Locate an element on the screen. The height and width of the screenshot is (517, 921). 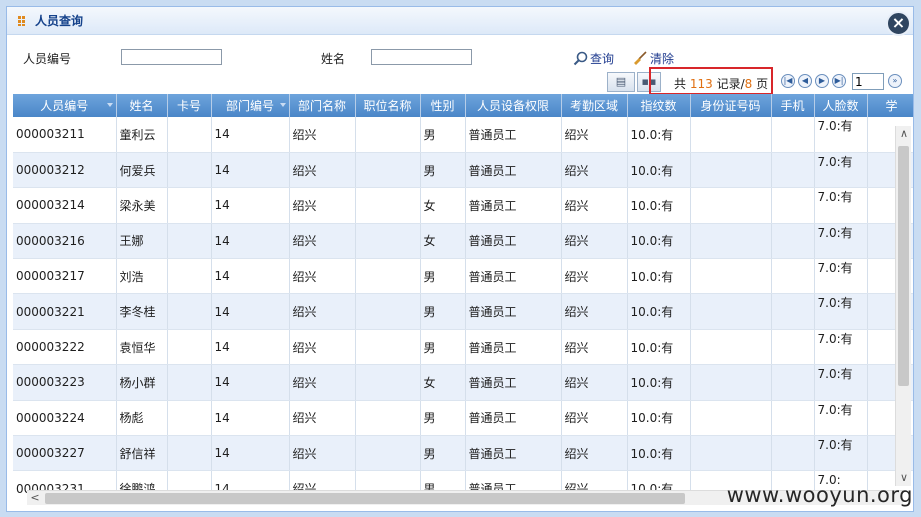
table-row: 000003212 何爱兵 14 绍兴男普通员工 绍兴 10.0:有 7.0:有 is located at coordinates (463, 170).